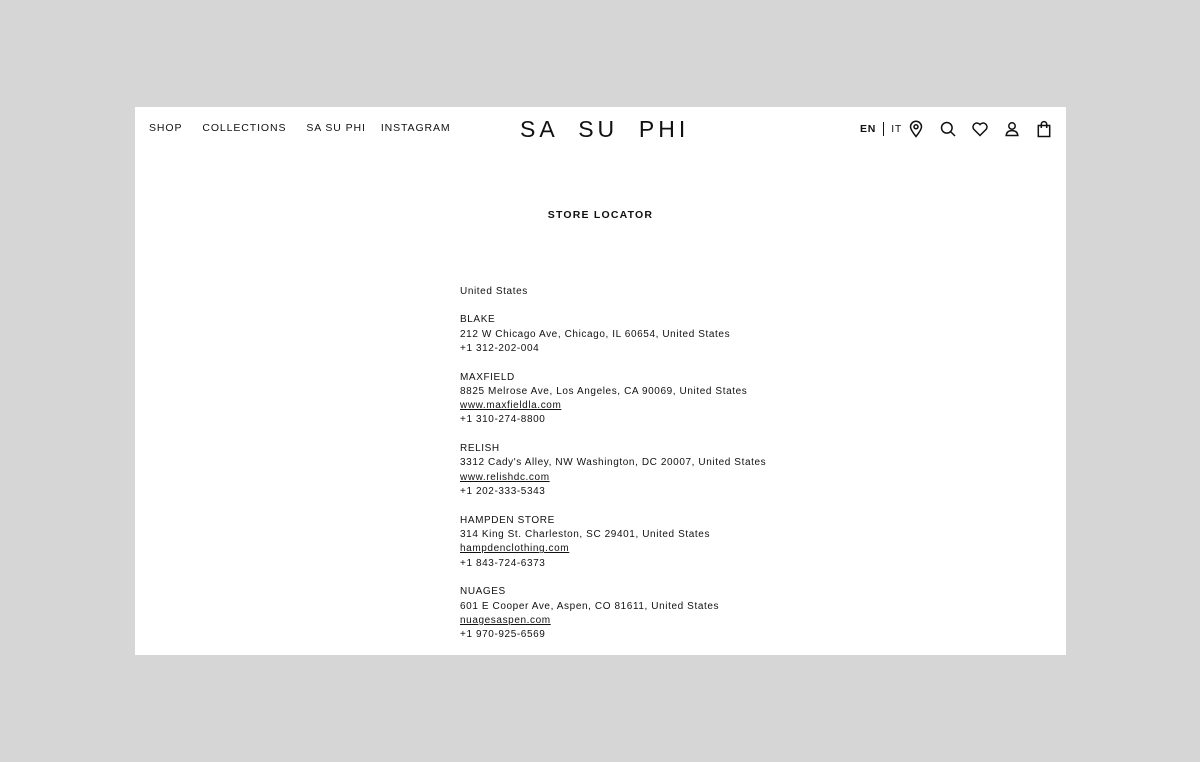 The height and width of the screenshot is (762, 1200). Describe the element at coordinates (1012, 129) in the screenshot. I see `user-icon` at that location.